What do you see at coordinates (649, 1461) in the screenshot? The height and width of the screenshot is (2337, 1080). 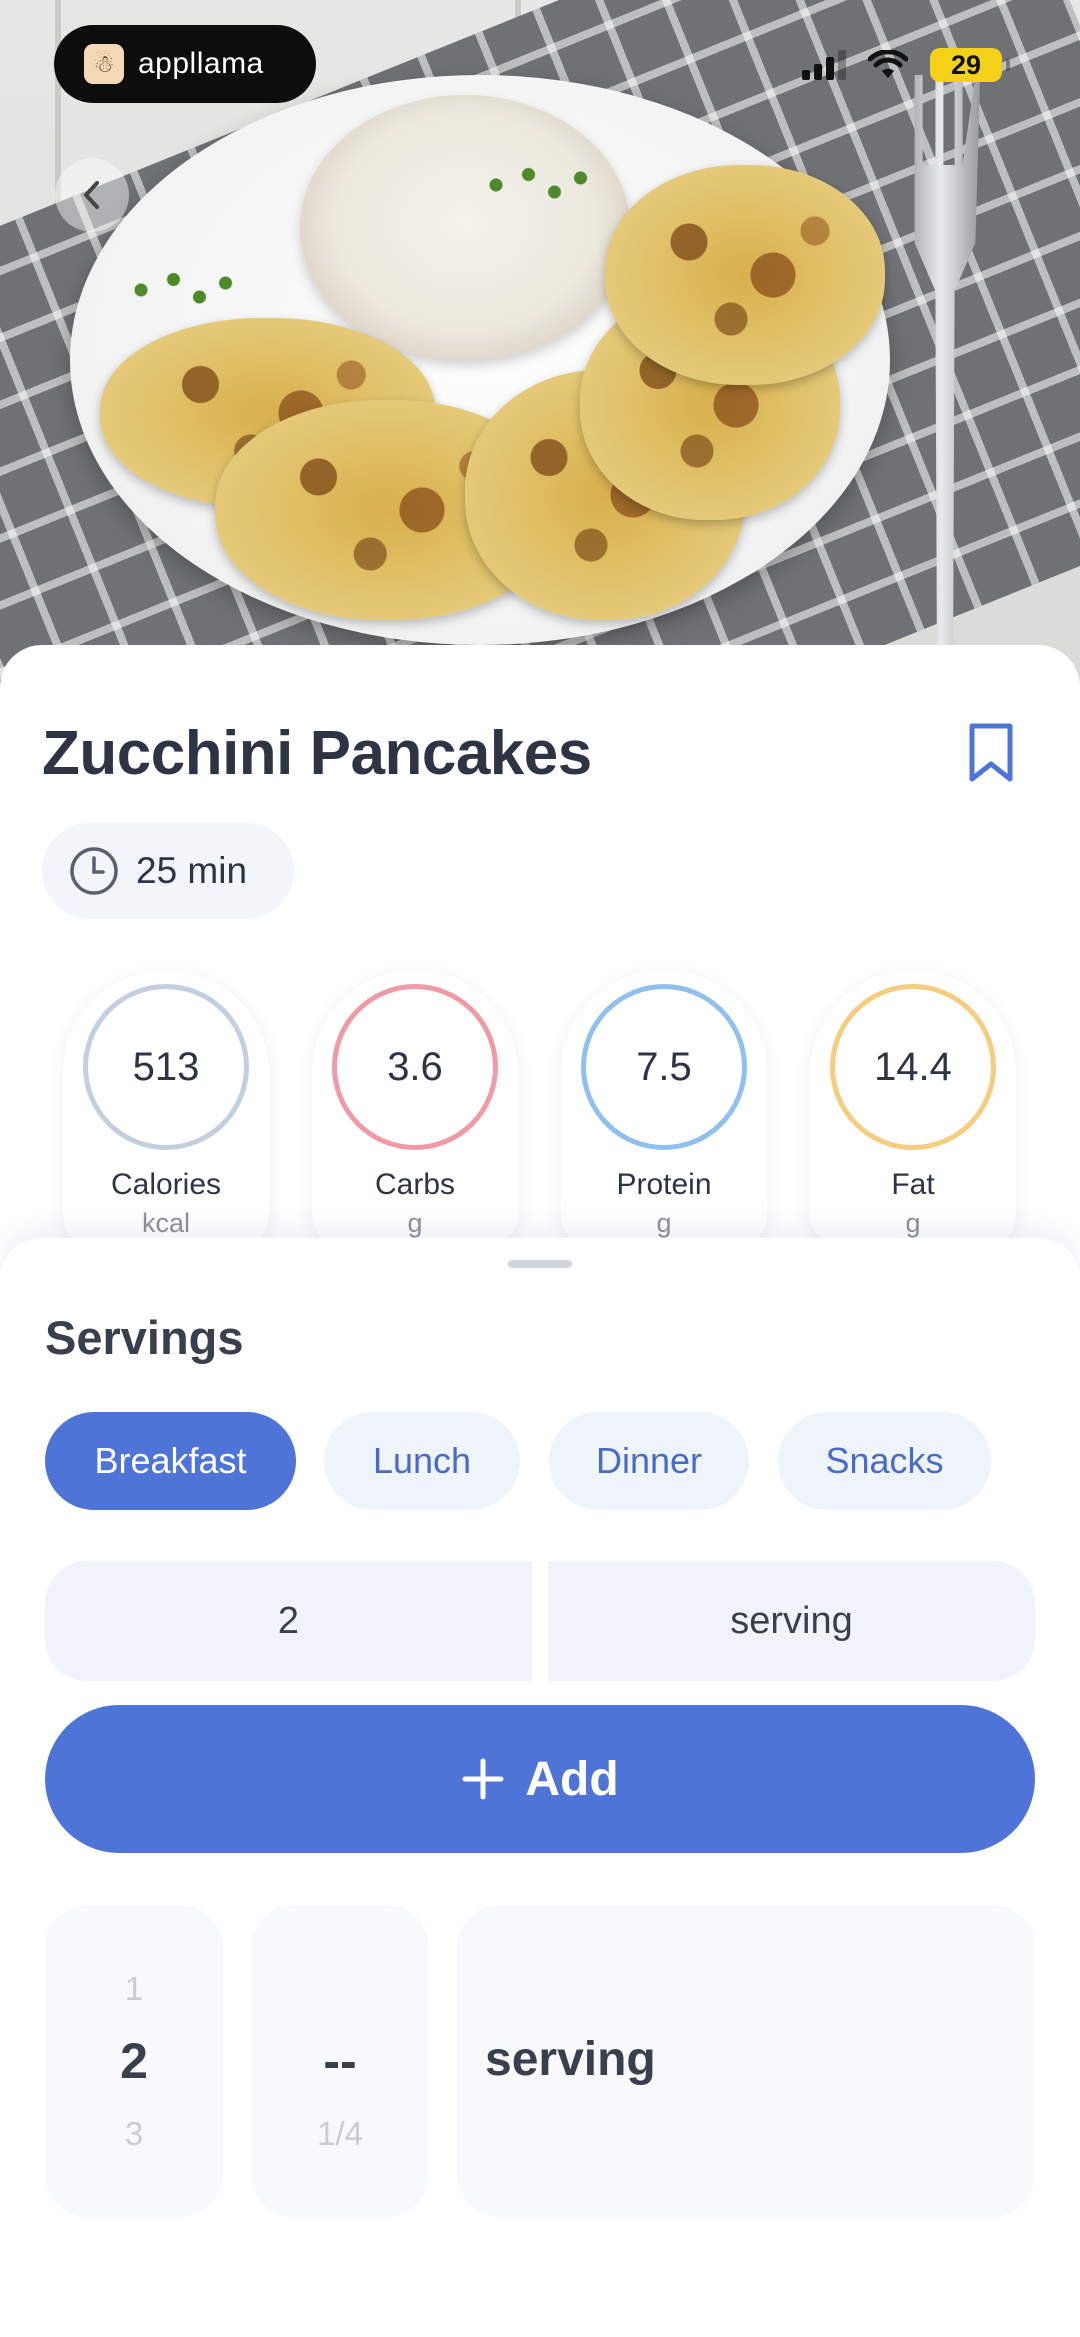 I see `meal-chip-dinner: Dinner` at bounding box center [649, 1461].